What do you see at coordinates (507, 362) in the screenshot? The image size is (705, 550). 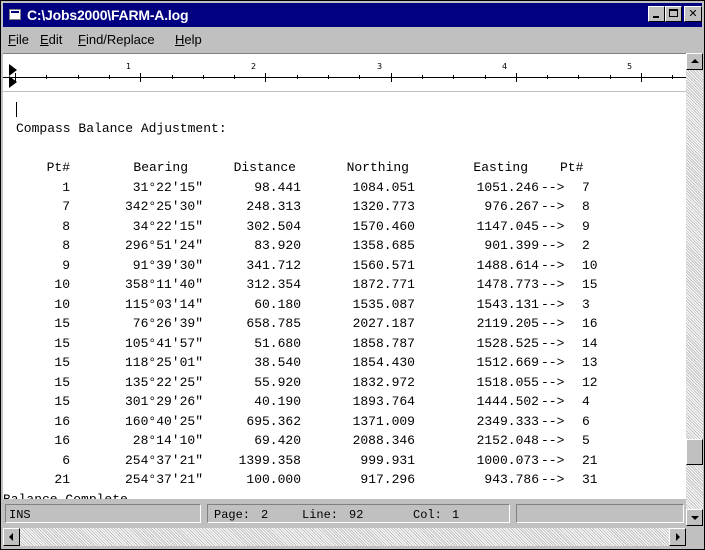 I see `cell-easting: 1512.669` at bounding box center [507, 362].